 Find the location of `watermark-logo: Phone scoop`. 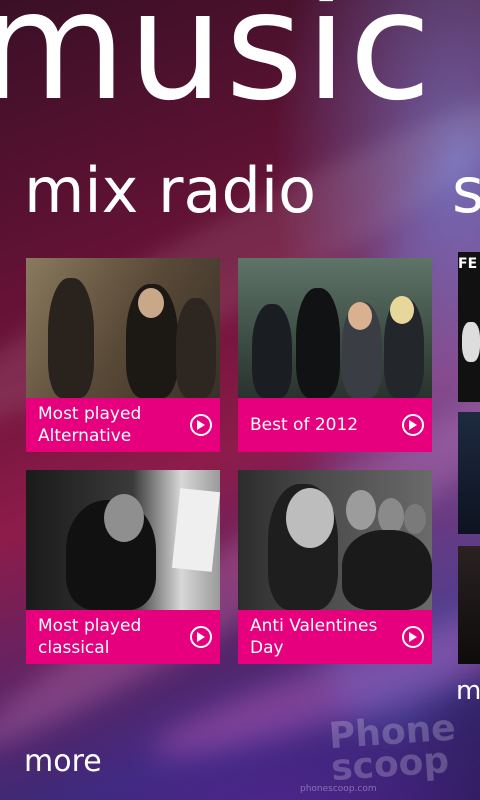

watermark-logo: Phone scoop is located at coordinates (392, 748).